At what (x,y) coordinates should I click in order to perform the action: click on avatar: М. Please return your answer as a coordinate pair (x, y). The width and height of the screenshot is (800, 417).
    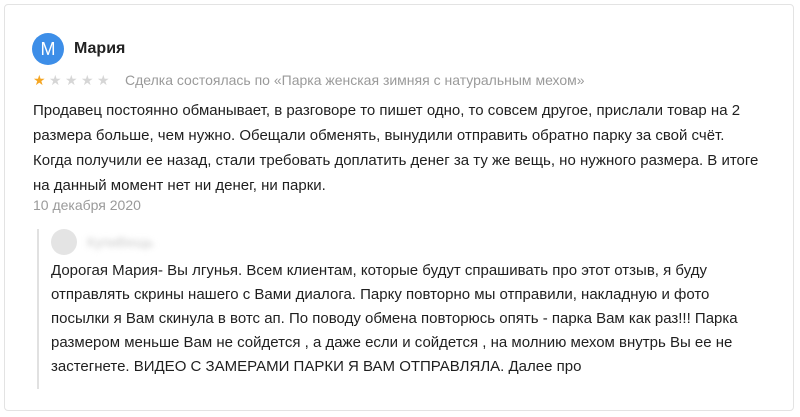
    Looking at the image, I should click on (48, 49).